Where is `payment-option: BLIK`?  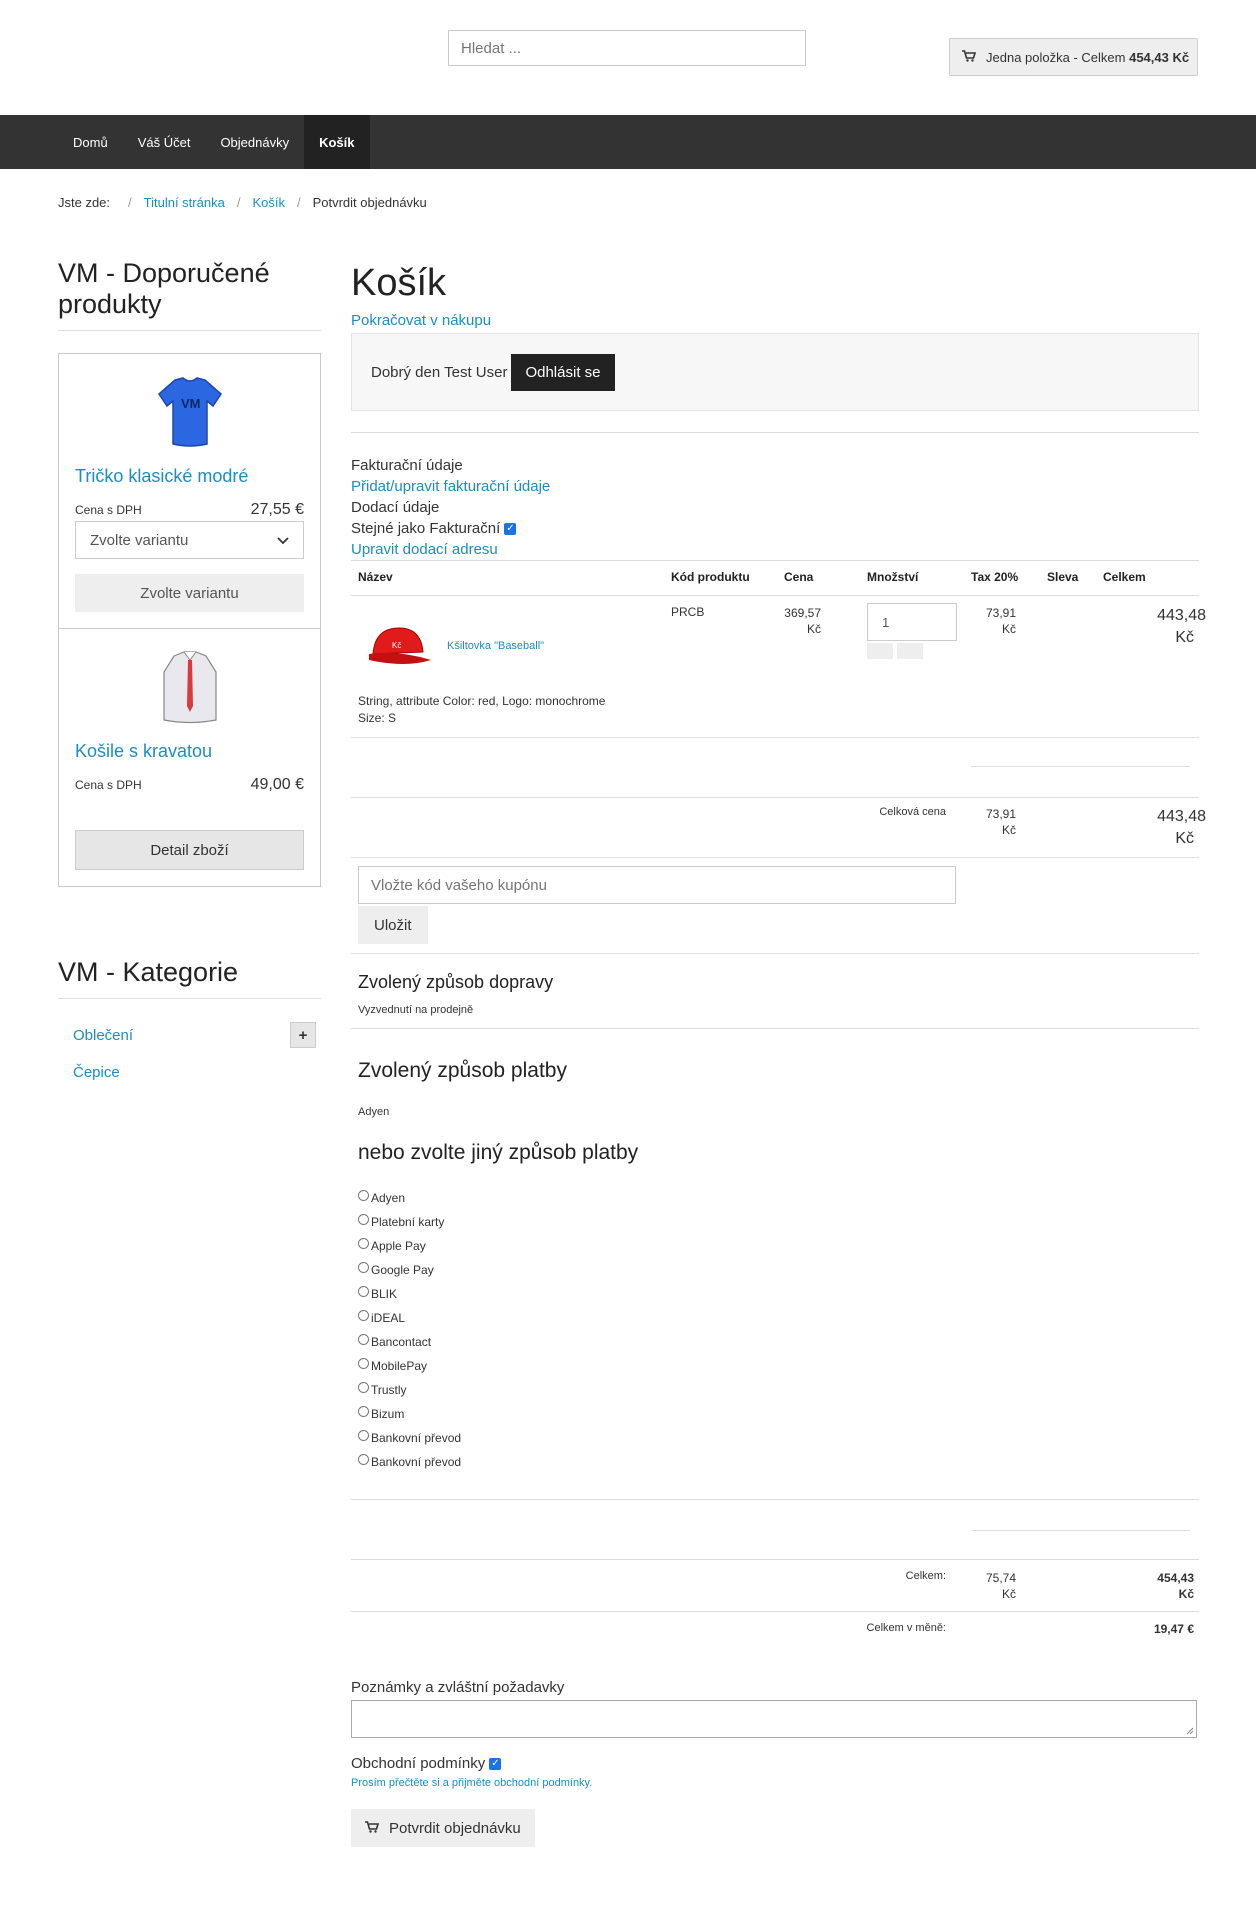 payment-option: BLIK is located at coordinates (409, 1294).